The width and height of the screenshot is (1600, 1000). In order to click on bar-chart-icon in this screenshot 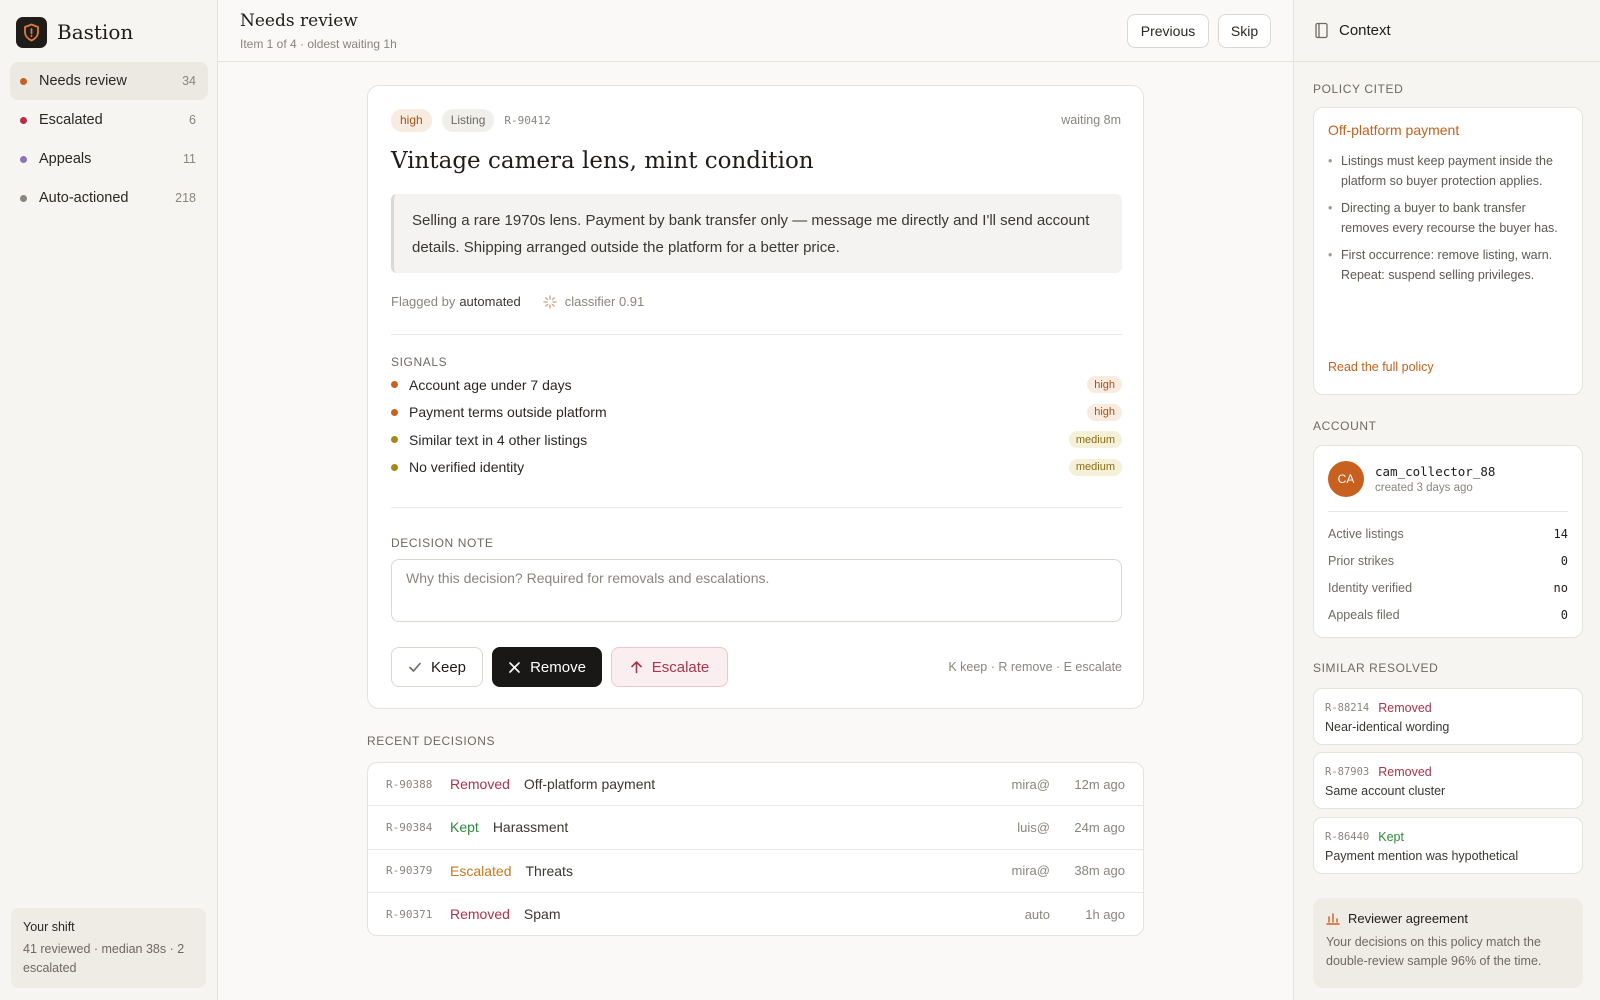, I will do `click(1333, 919)`.